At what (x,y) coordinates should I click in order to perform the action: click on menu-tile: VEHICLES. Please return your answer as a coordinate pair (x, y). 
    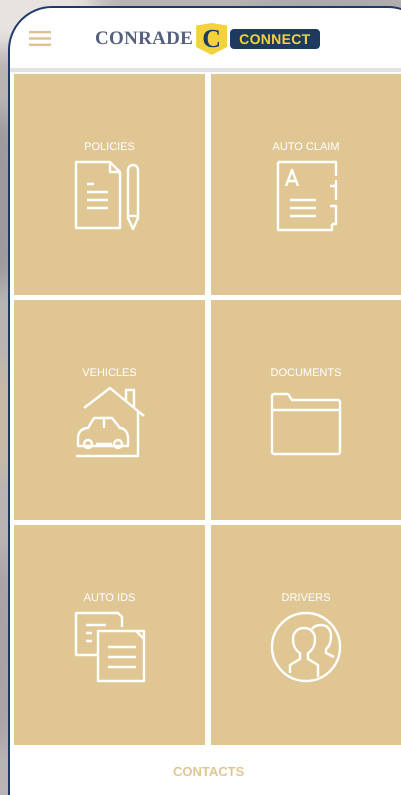
    Looking at the image, I should click on (109, 410).